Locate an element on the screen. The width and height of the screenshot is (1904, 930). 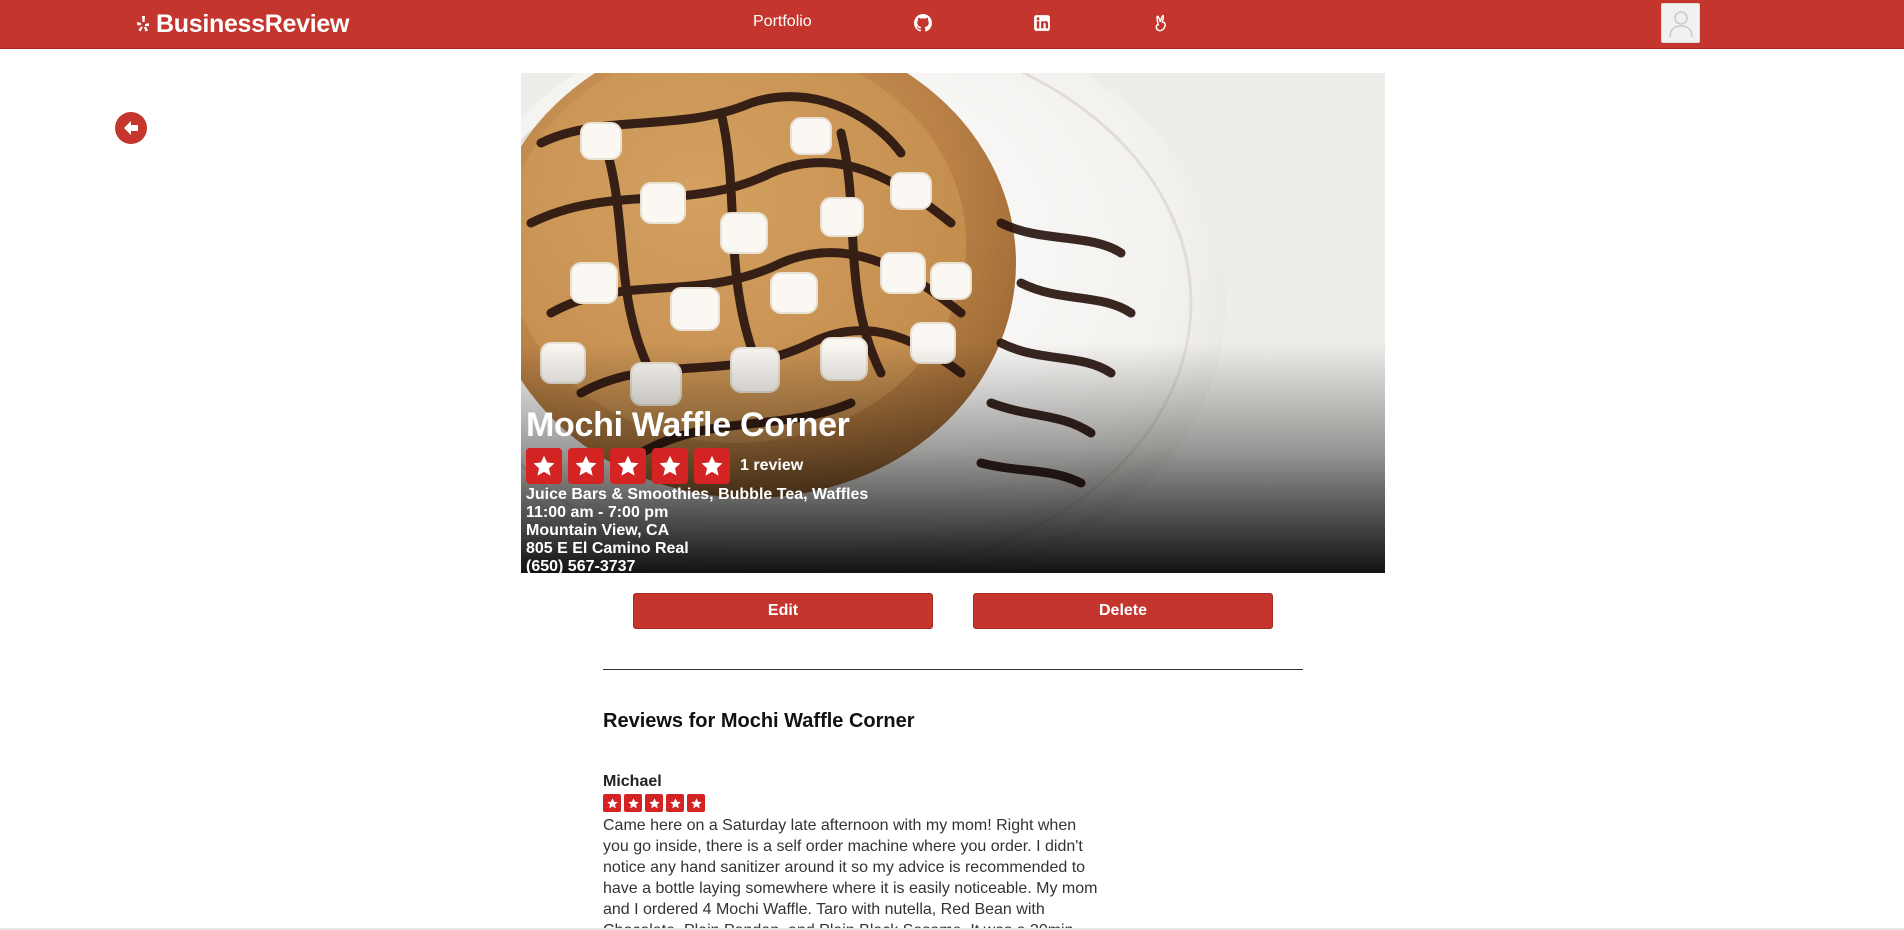
back-button is located at coordinates (131, 128).